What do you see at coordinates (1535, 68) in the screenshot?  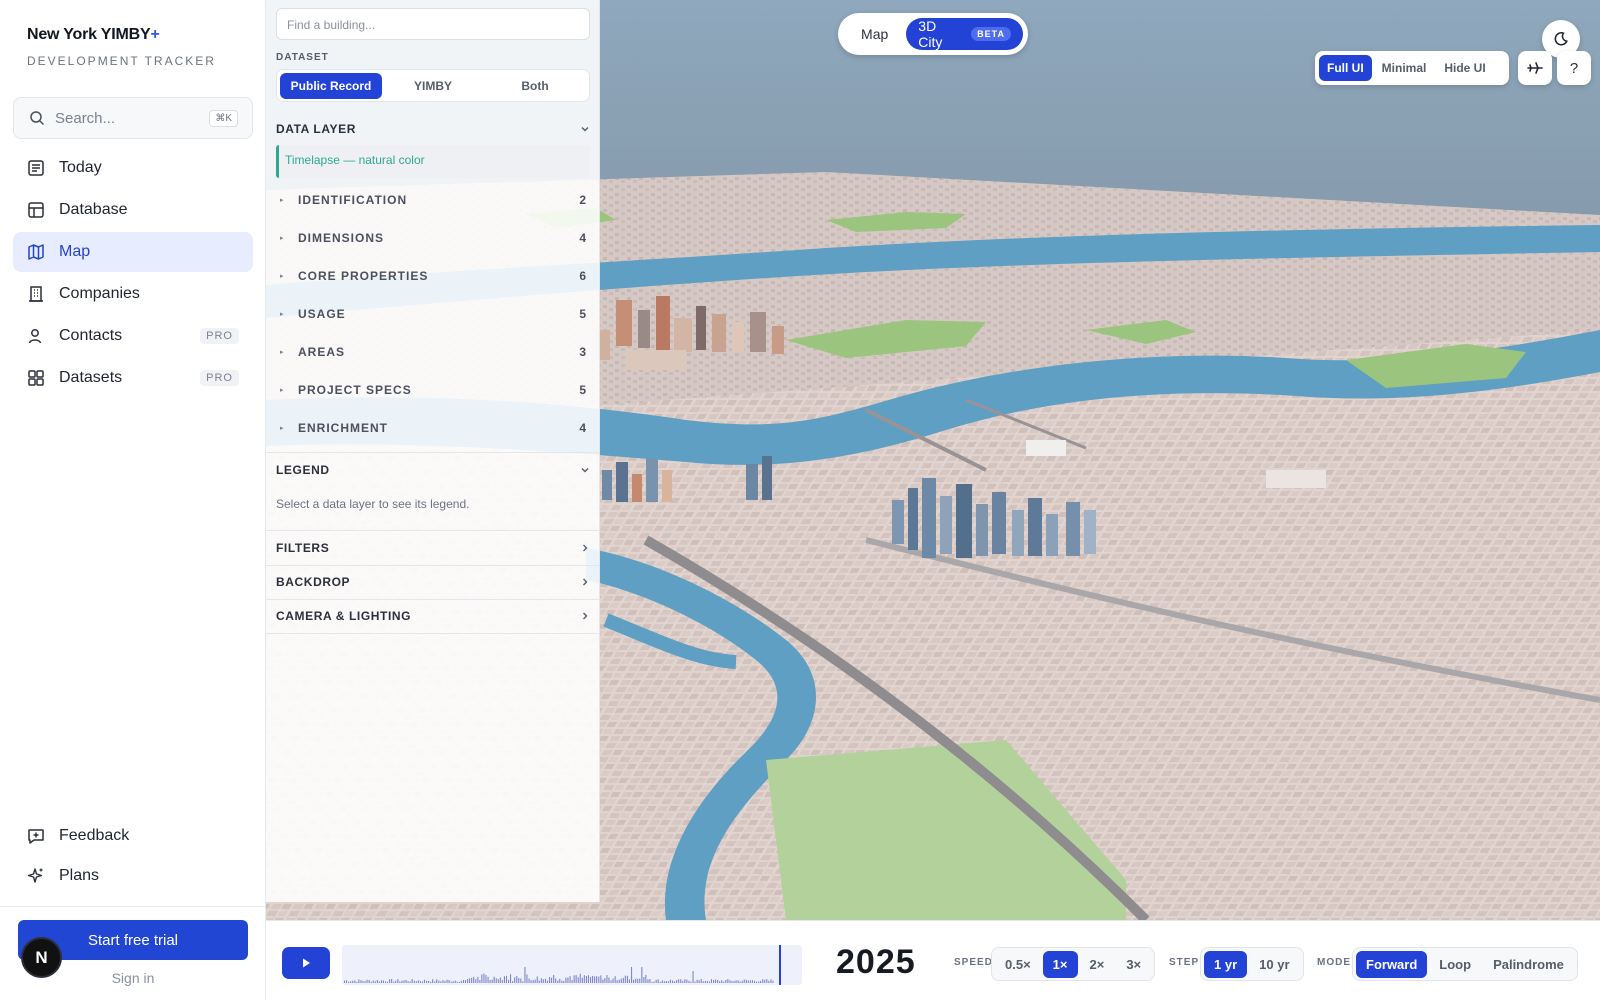 I see `flyover-button` at bounding box center [1535, 68].